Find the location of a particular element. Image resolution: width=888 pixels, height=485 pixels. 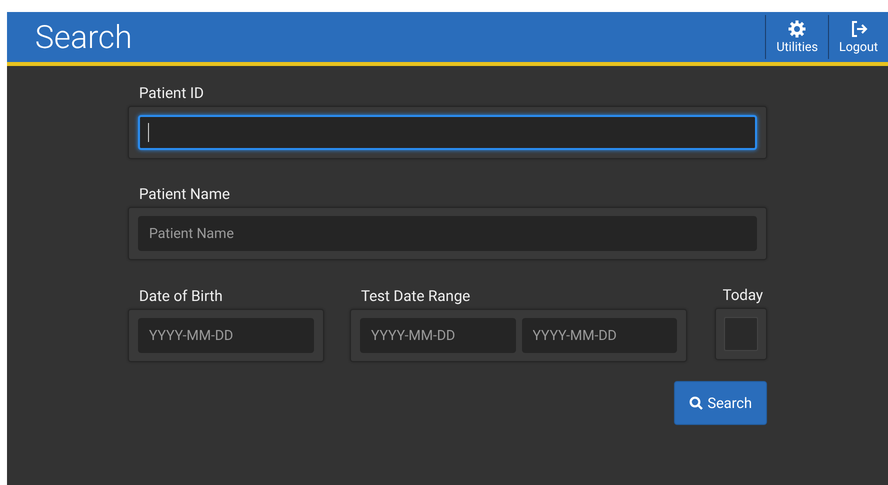

logout-icon is located at coordinates (859, 29).